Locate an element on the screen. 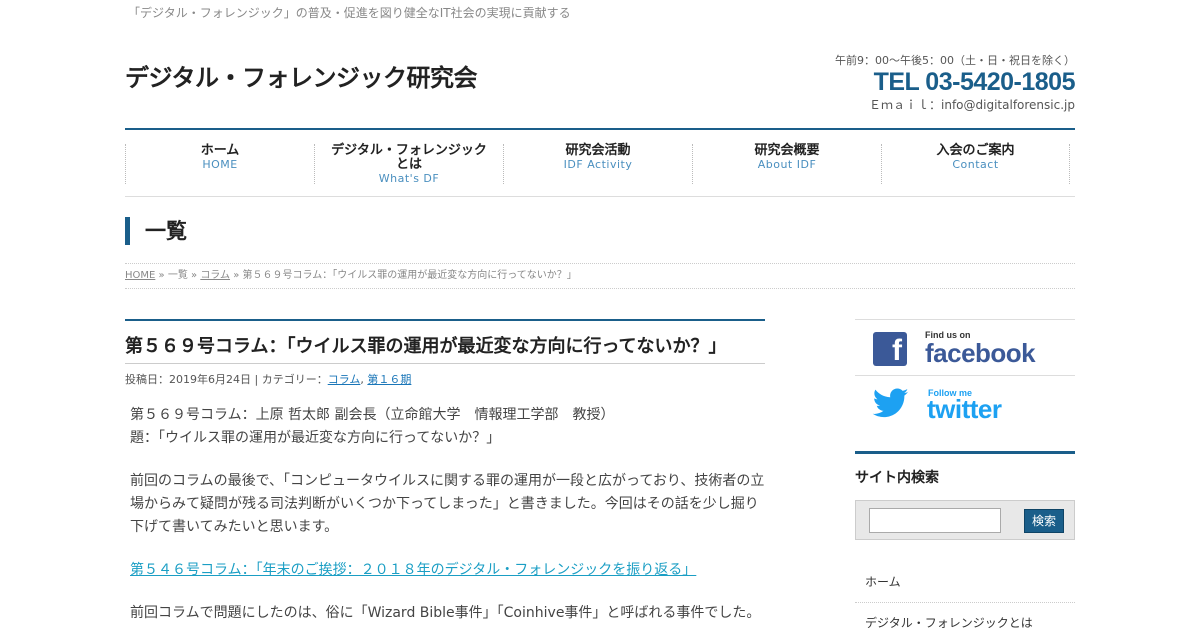  article-title: 第５６９号コラム：「ウイルス罪の運用が最近変な方向に行ってないか？」 is located at coordinates (445, 341).